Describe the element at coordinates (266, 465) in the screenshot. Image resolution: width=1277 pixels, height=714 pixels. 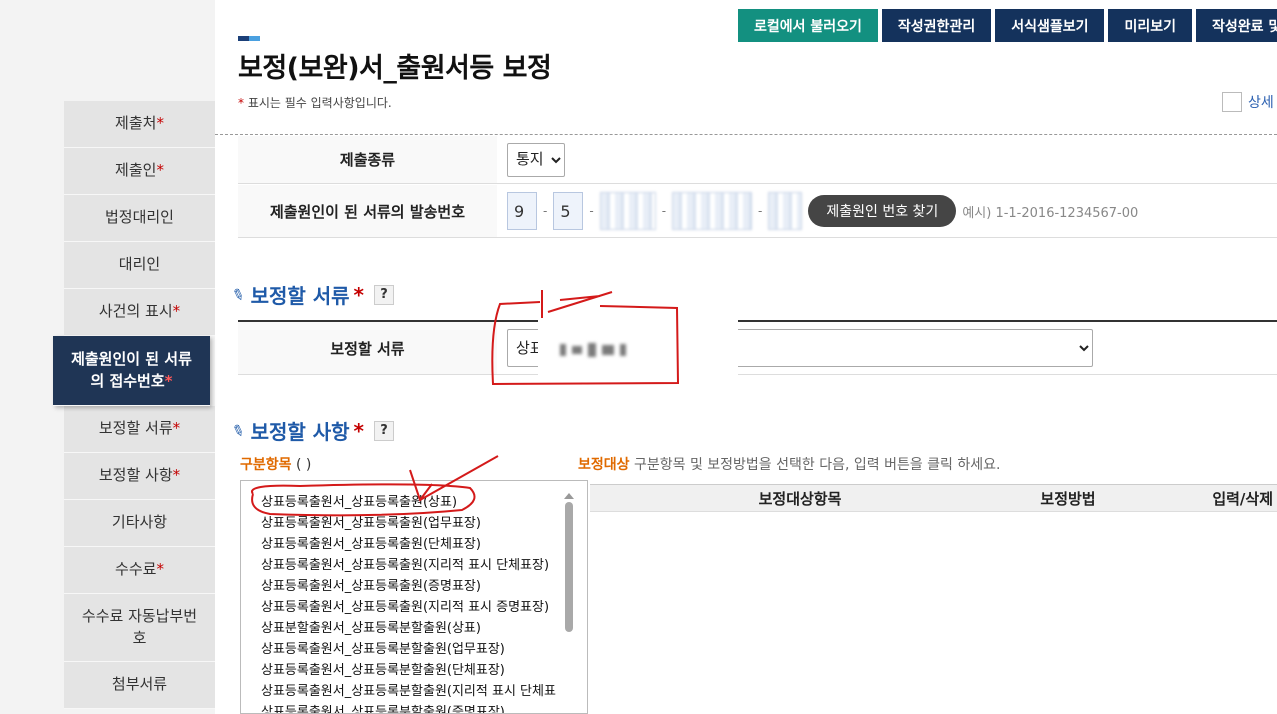
I see `category-label-text: 구분항목` at that location.